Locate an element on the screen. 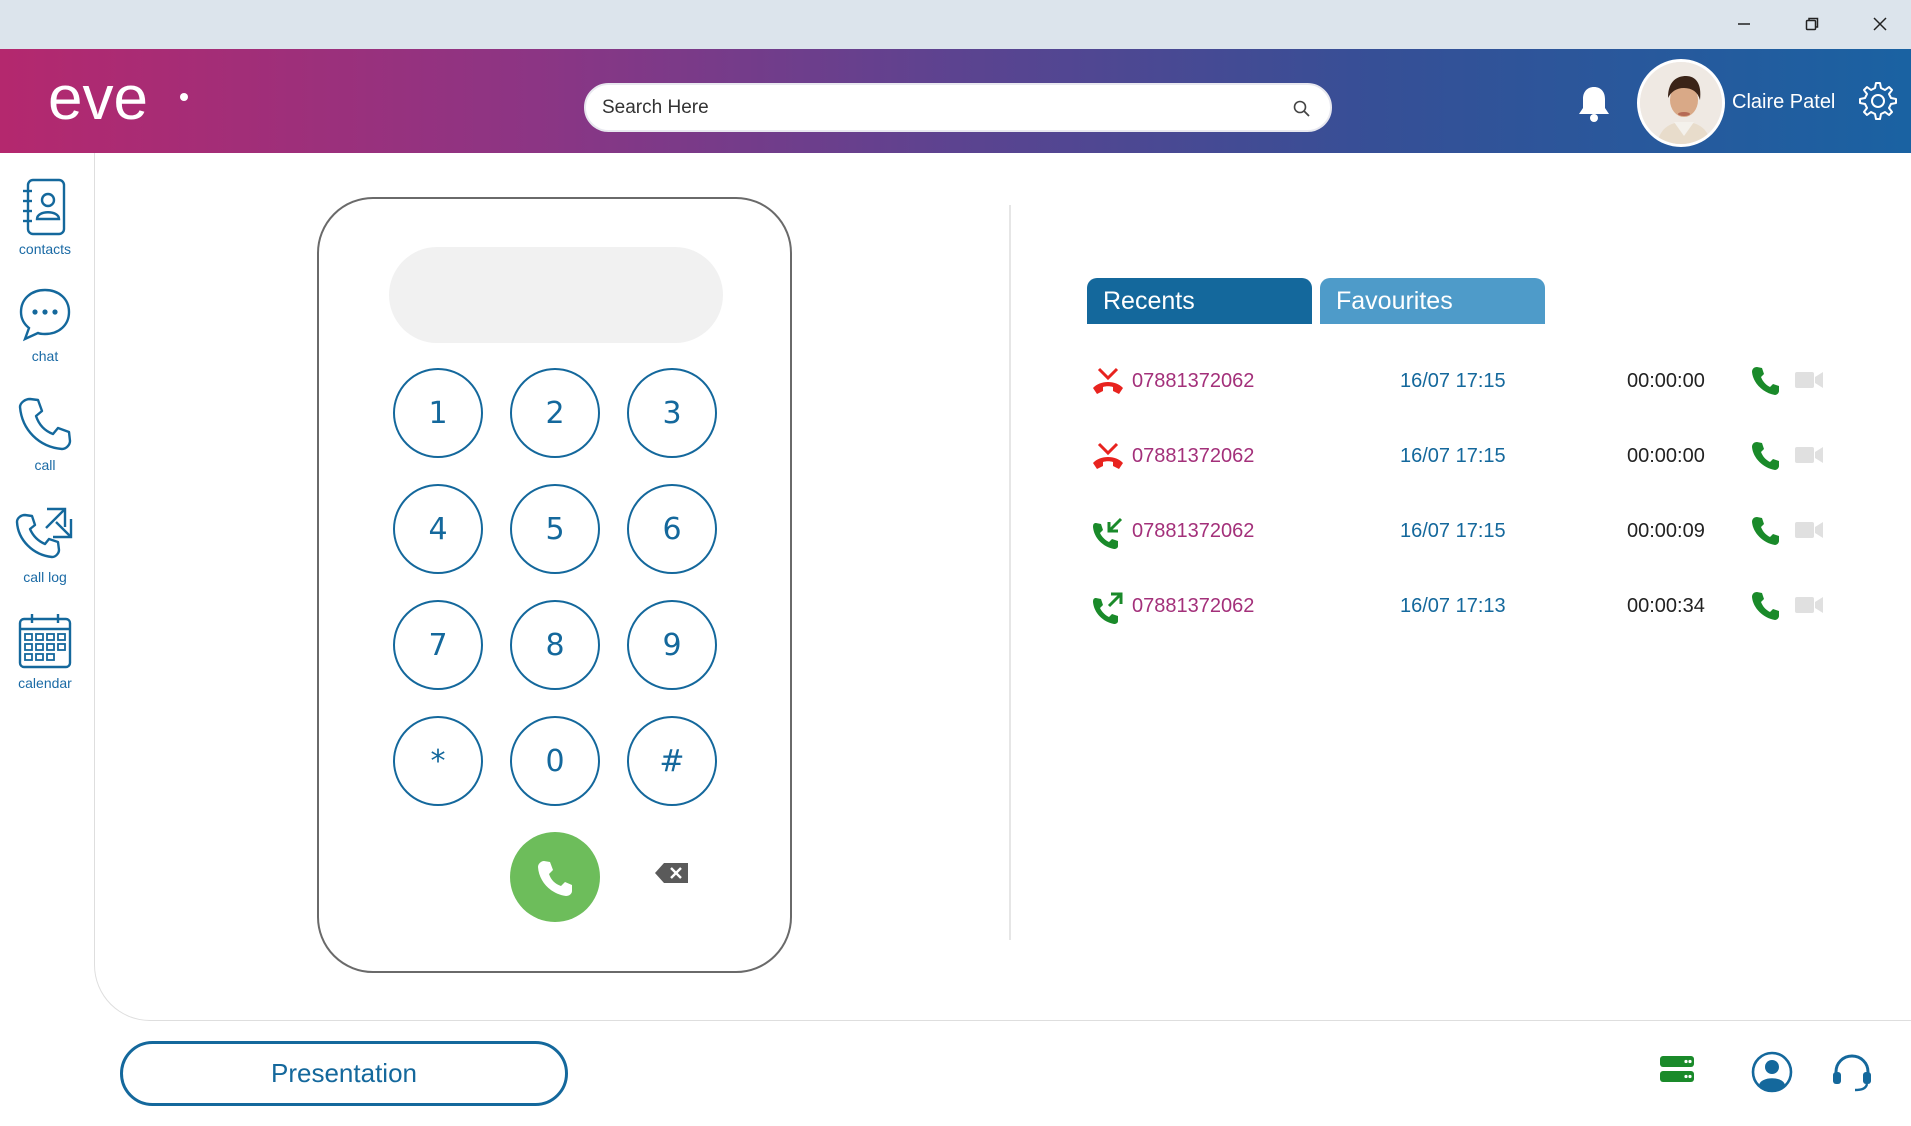  close-button is located at coordinates (1880, 24).